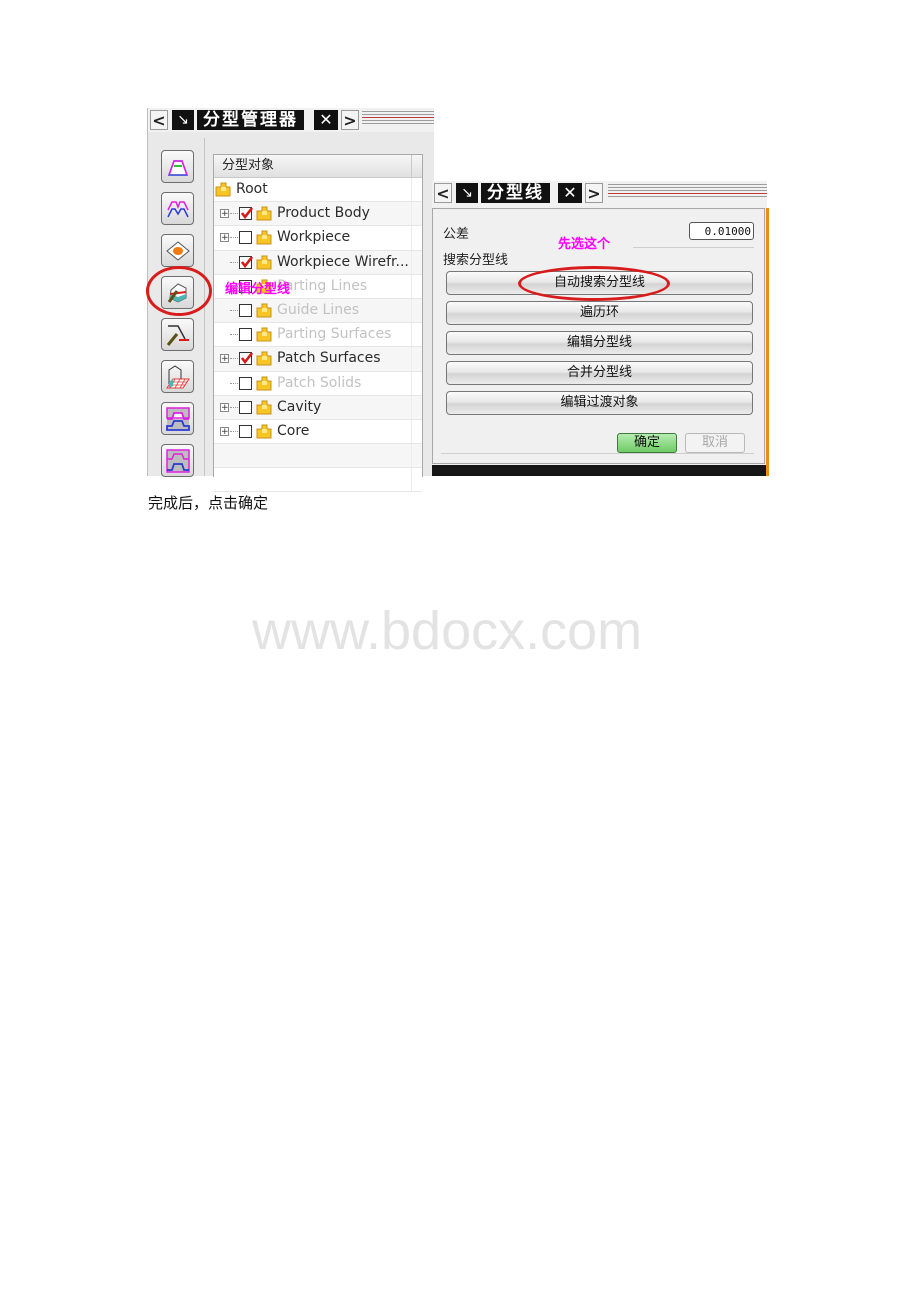 The height and width of the screenshot is (1302, 920). I want to click on panel-title: 分型管理器, so click(250, 120).